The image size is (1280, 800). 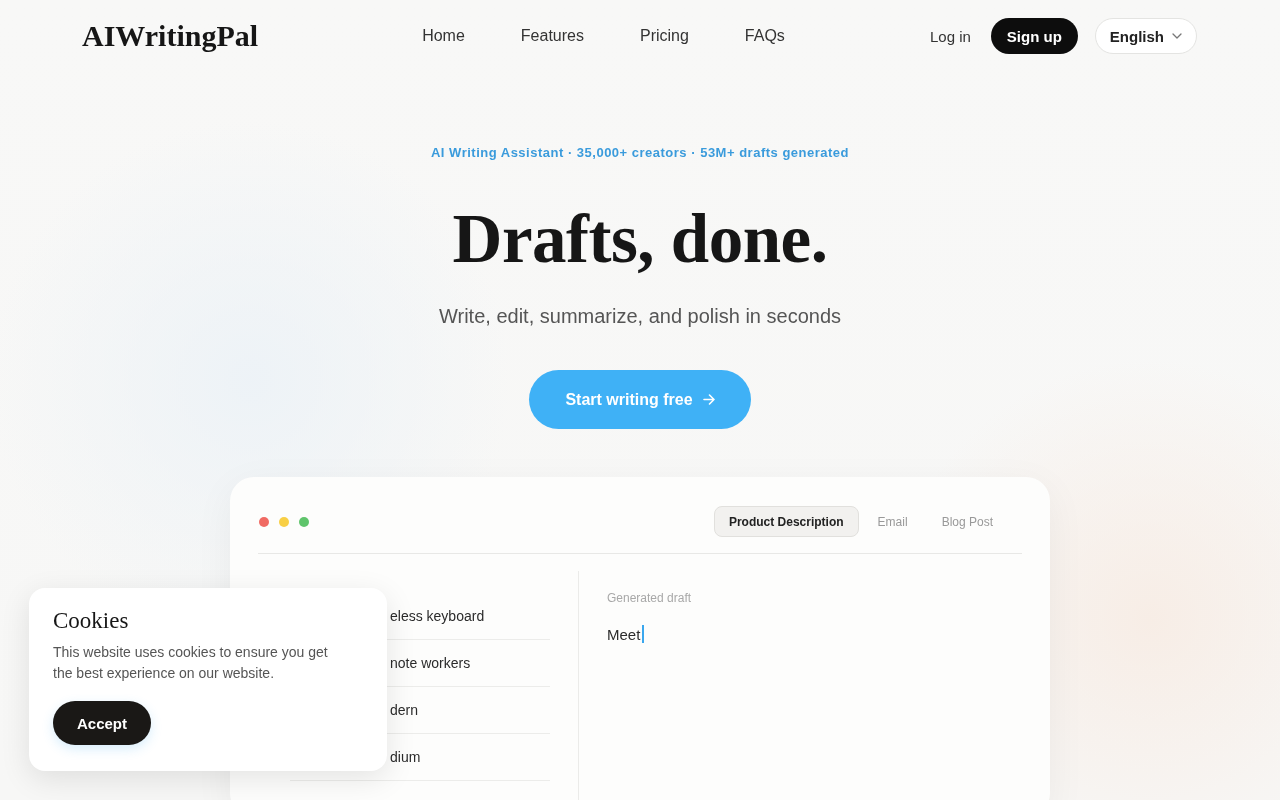 I want to click on nav-link: Features, so click(x=552, y=36).